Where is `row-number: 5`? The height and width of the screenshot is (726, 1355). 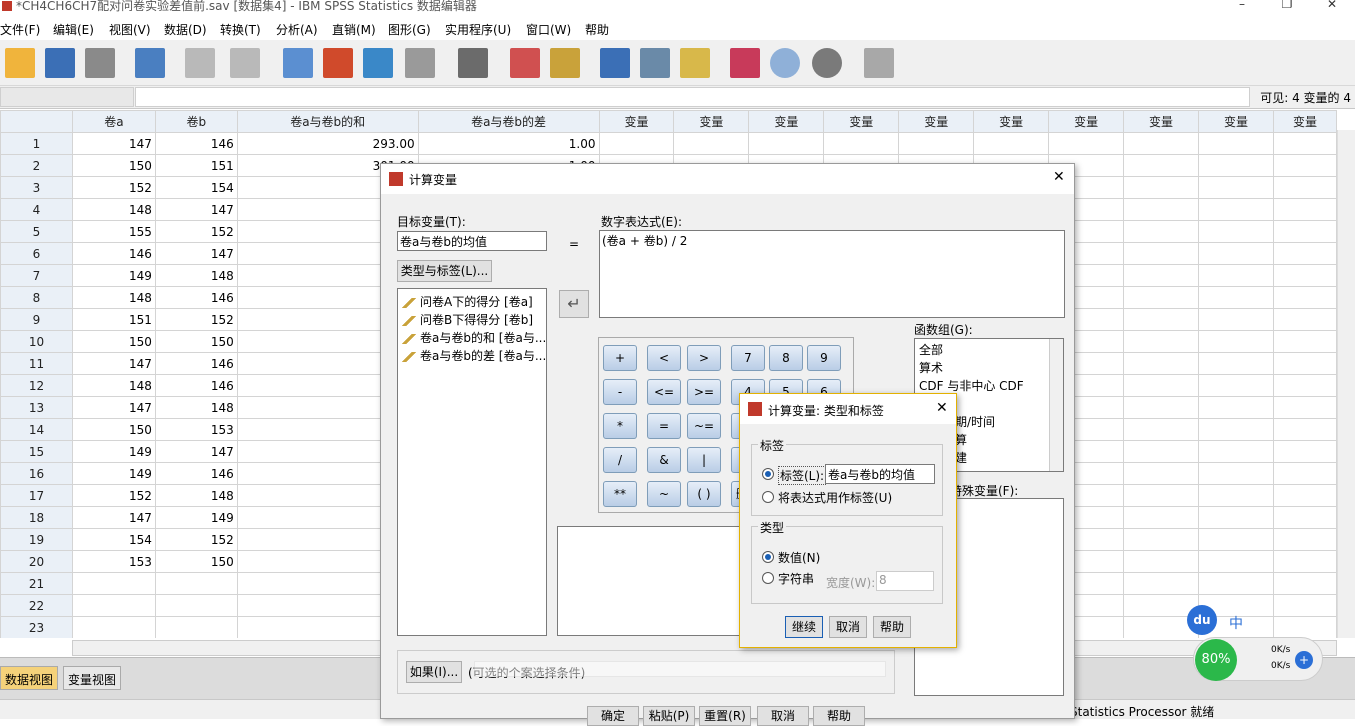 row-number: 5 is located at coordinates (36, 231).